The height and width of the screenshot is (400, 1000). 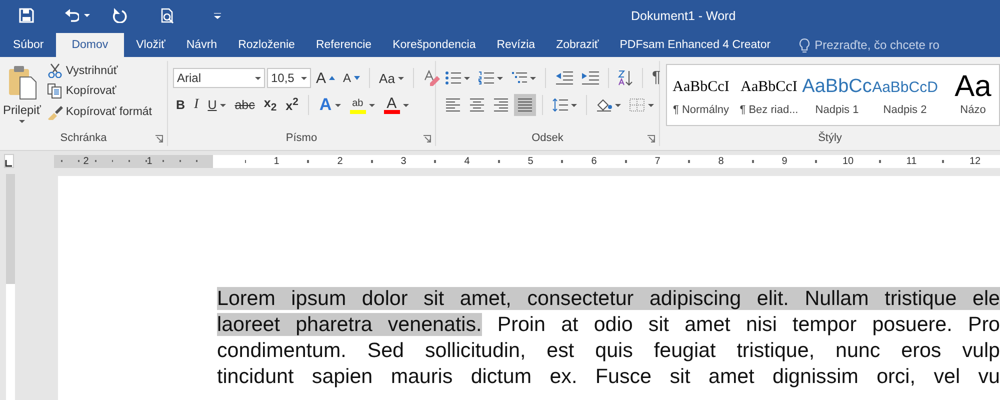 I want to click on ruler-number: 10, so click(x=848, y=161).